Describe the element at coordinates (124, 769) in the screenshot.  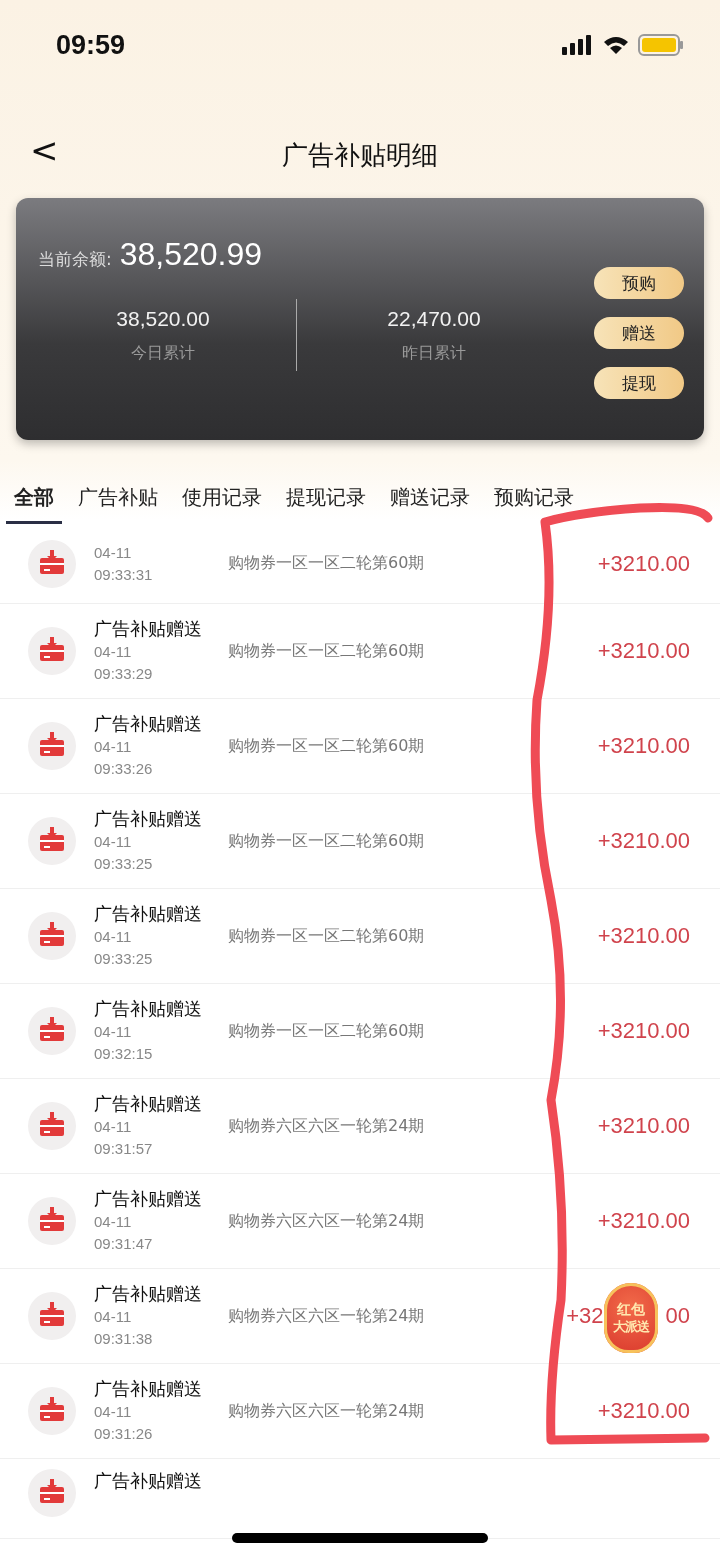
I see `record-time: 09:33:26` at that location.